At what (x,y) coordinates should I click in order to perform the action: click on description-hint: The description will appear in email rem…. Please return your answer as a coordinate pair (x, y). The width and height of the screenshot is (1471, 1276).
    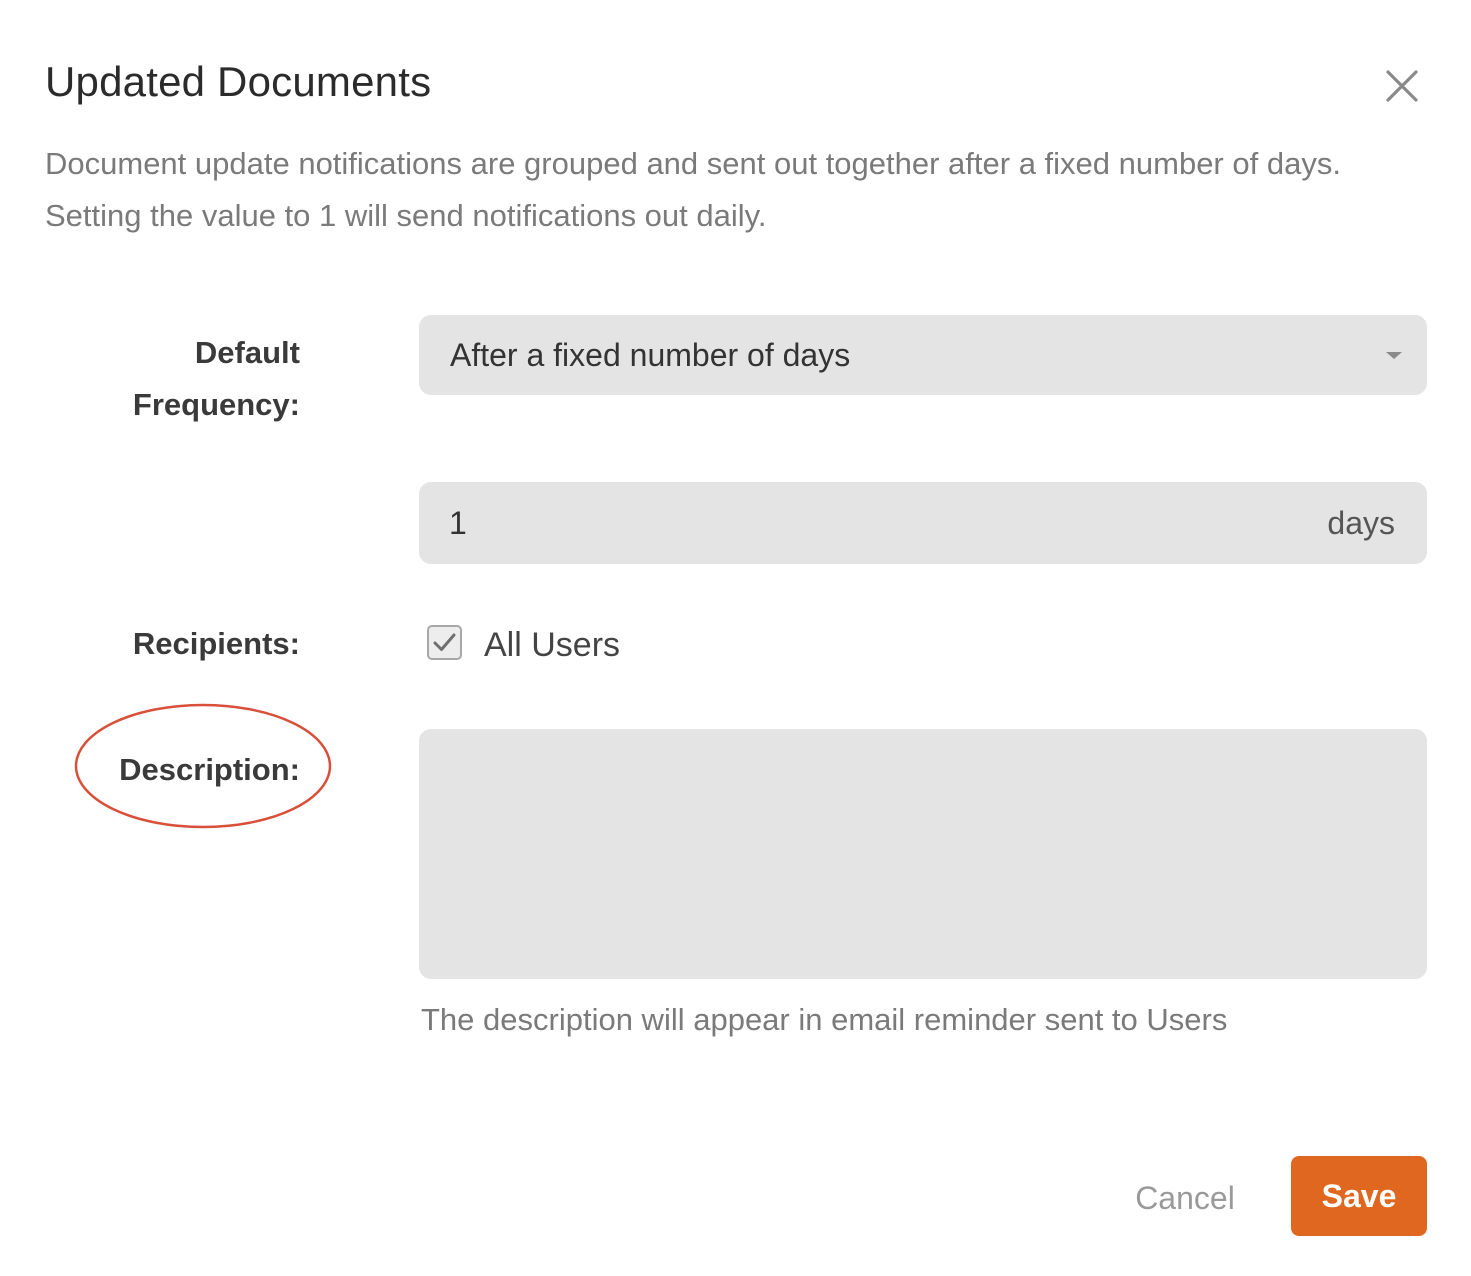
    Looking at the image, I should click on (824, 1019).